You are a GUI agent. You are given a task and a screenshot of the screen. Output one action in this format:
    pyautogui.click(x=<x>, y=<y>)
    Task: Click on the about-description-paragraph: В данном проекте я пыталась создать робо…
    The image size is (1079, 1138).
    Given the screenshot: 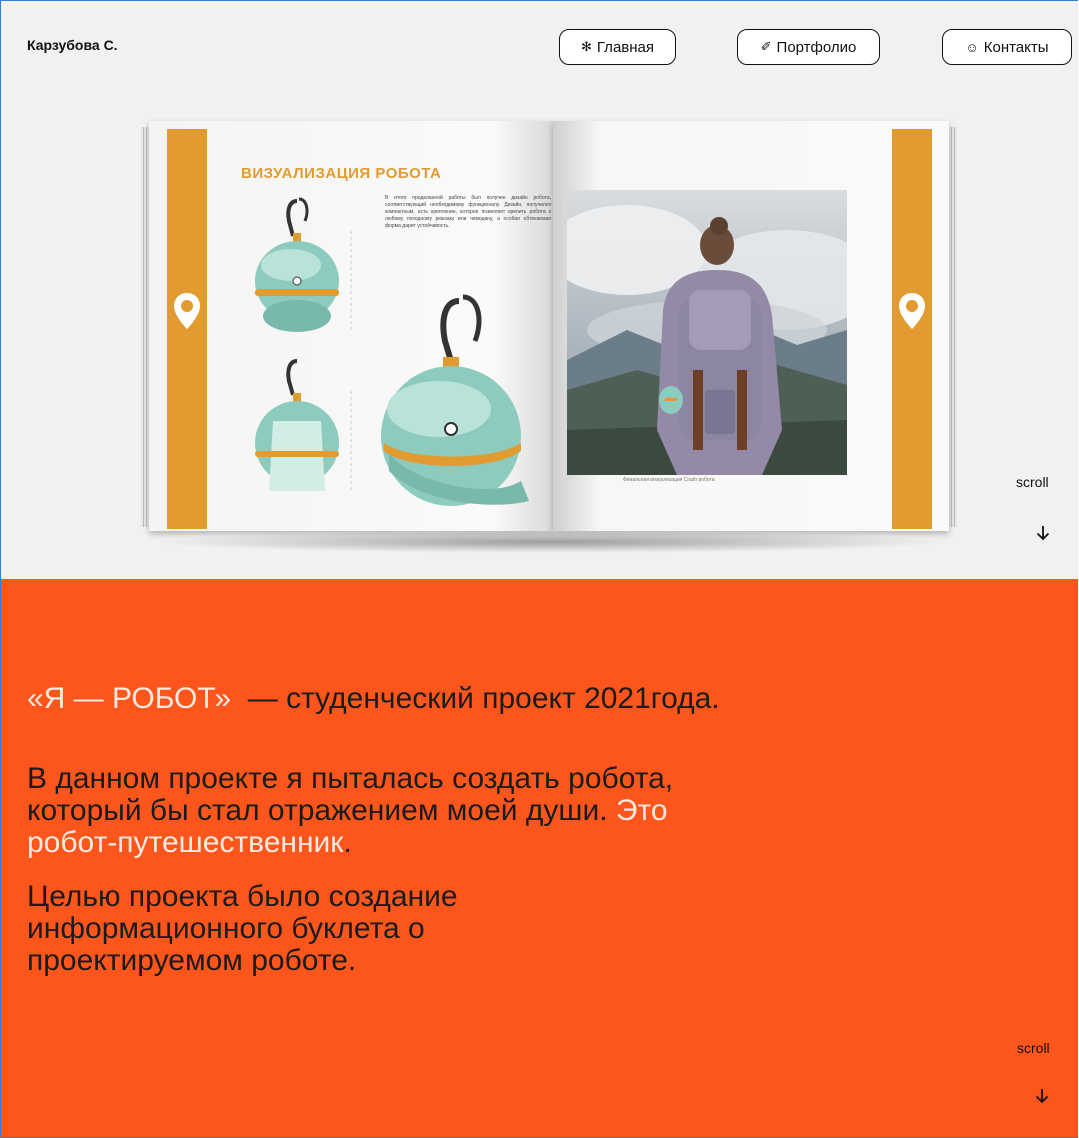 What is the action you would take?
    pyautogui.click(x=387, y=811)
    